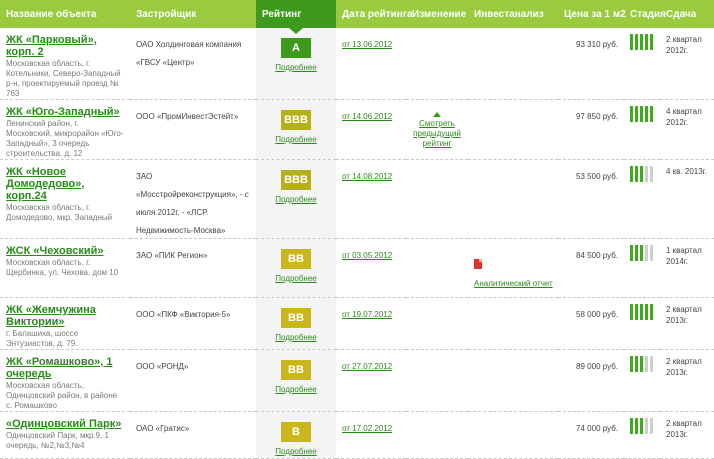 This screenshot has width=714, height=459. Describe the element at coordinates (65, 46) in the screenshot. I see `object-name-link: ЖК «Парковый», корп. 2` at that location.